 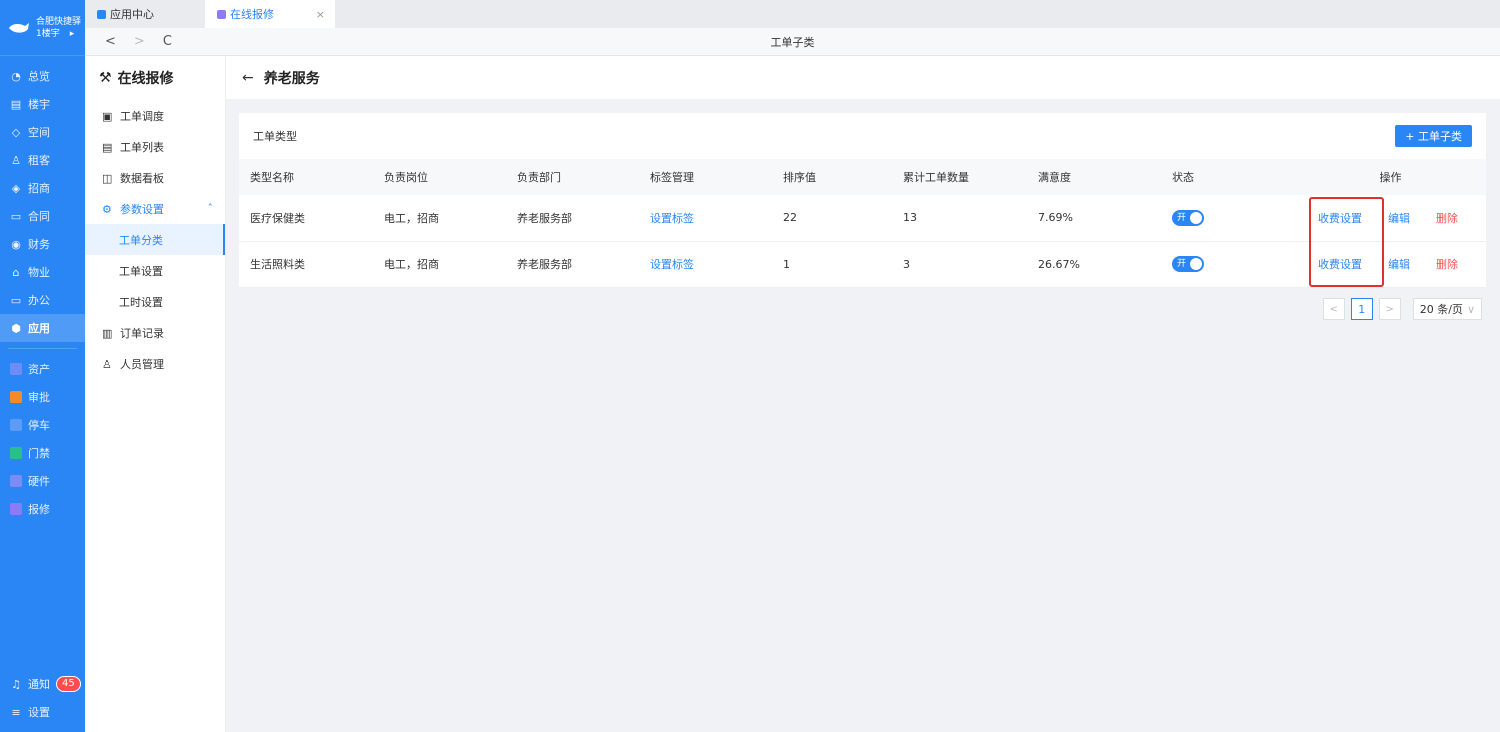 What do you see at coordinates (155, 115) in the screenshot?
I see `sub-item-dispatch: ▣ 工单调度` at bounding box center [155, 115].